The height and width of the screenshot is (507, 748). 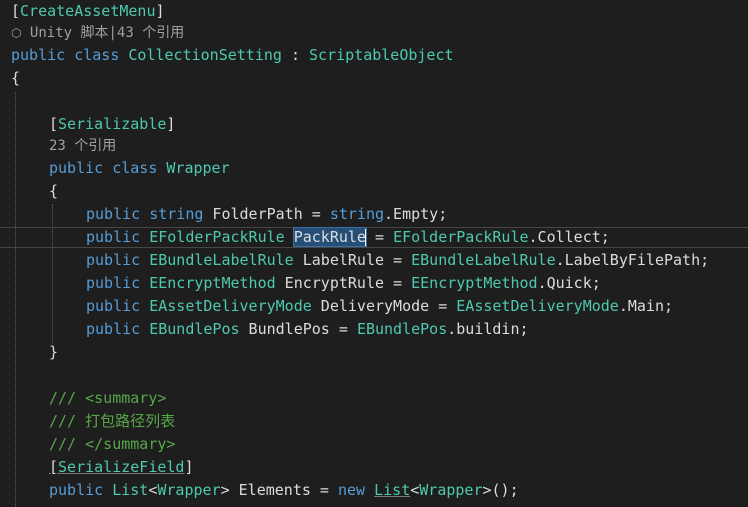 What do you see at coordinates (381, 55) in the screenshot?
I see `base-class-name: ScriptableObject` at bounding box center [381, 55].